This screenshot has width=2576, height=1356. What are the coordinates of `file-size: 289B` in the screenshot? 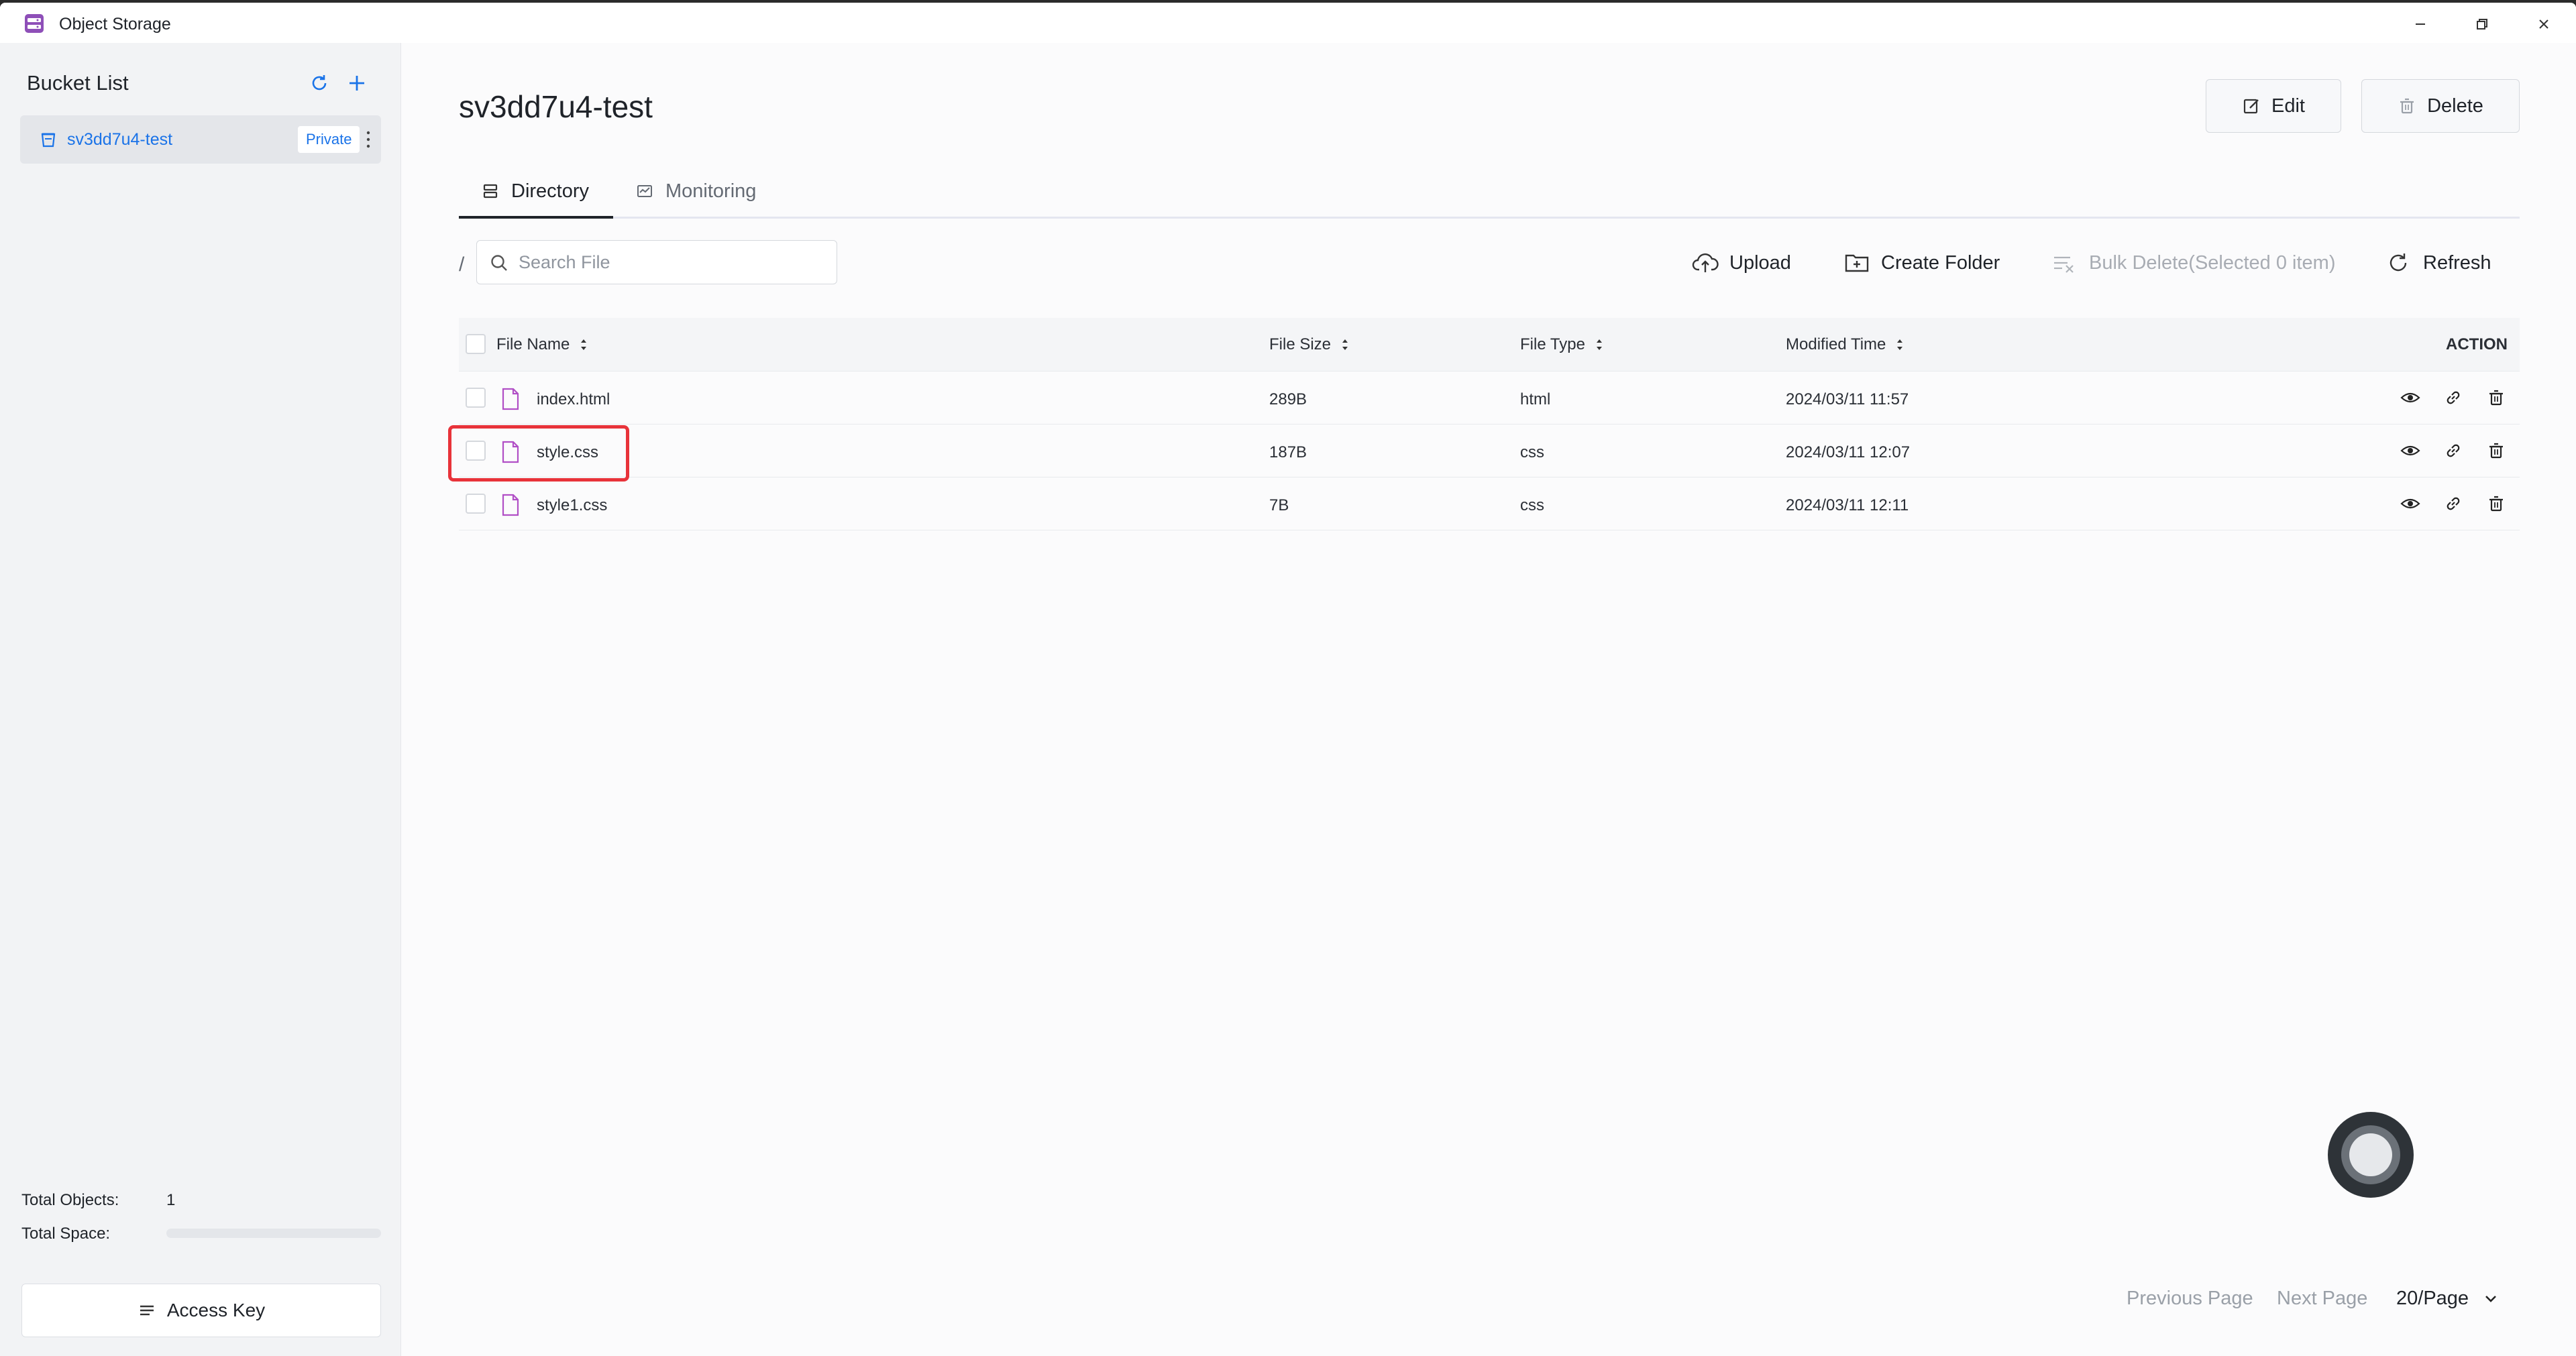 It's located at (1288, 399).